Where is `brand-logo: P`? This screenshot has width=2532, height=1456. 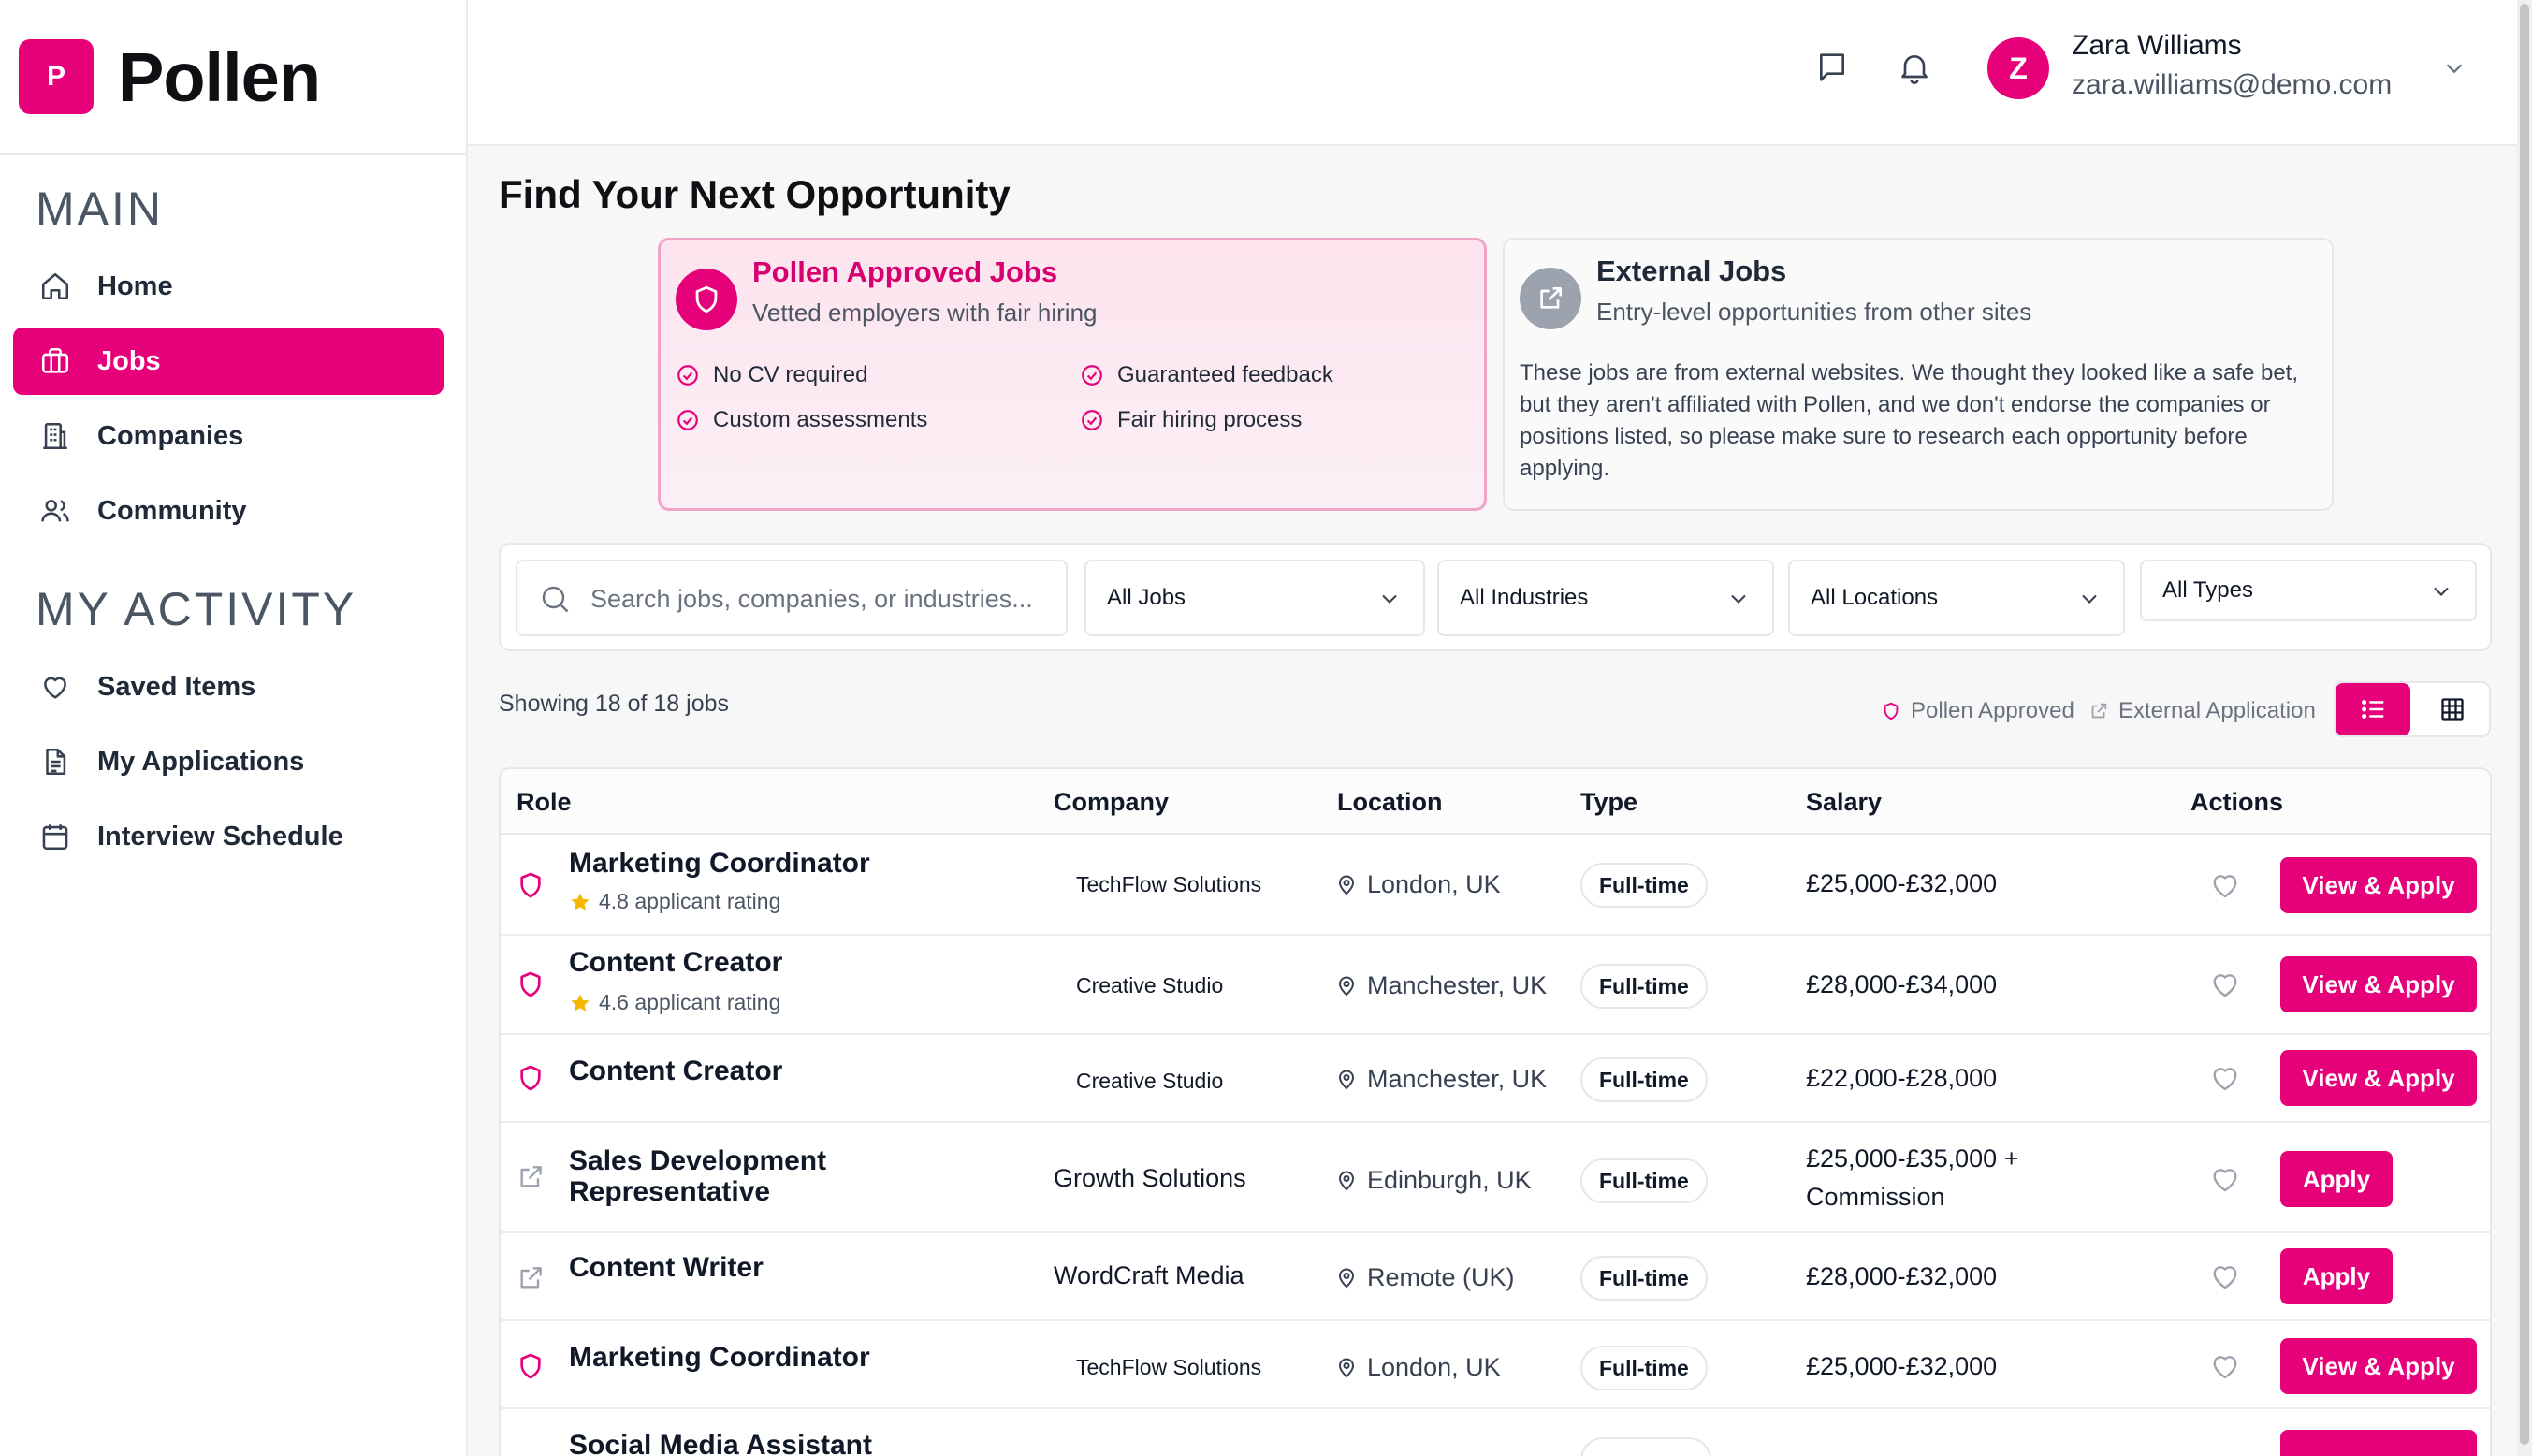
brand-logo: P is located at coordinates (56, 76).